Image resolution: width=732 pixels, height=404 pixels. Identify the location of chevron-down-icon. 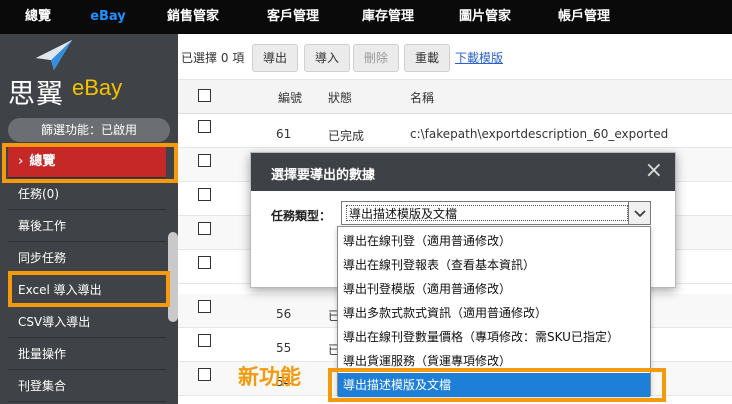
(640, 214).